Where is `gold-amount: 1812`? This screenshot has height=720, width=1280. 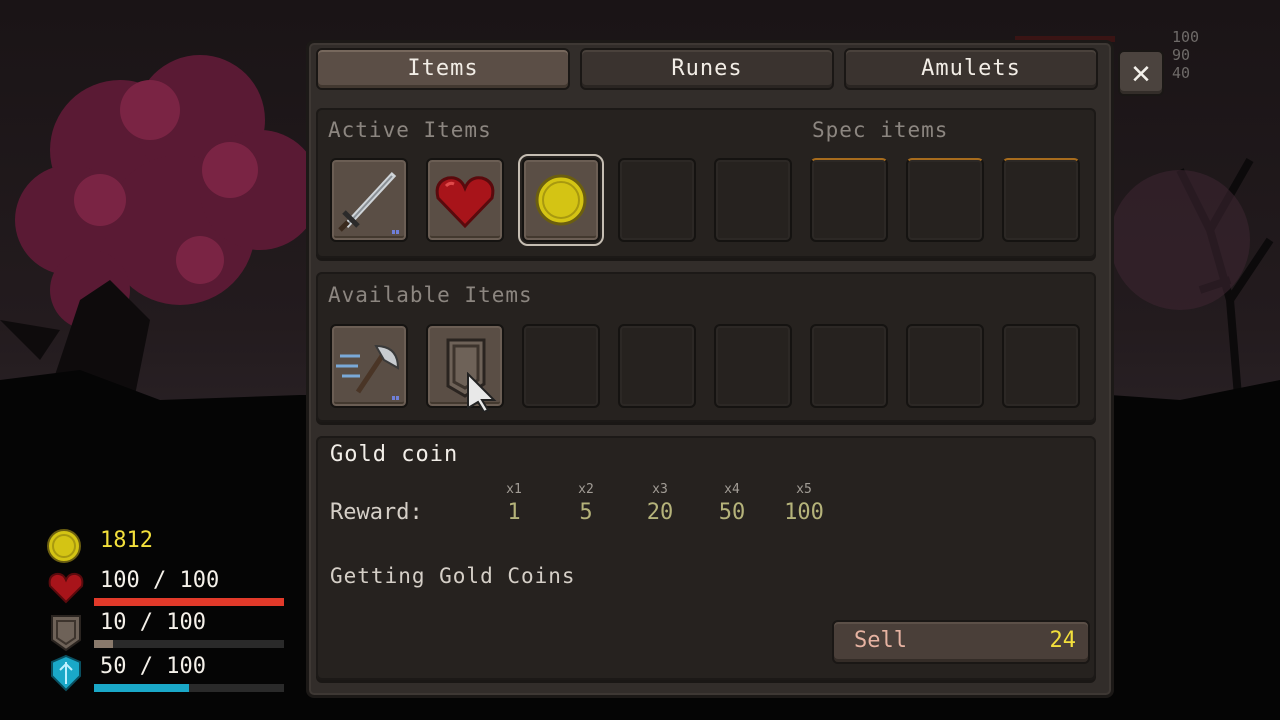 gold-amount: 1812 is located at coordinates (126, 540).